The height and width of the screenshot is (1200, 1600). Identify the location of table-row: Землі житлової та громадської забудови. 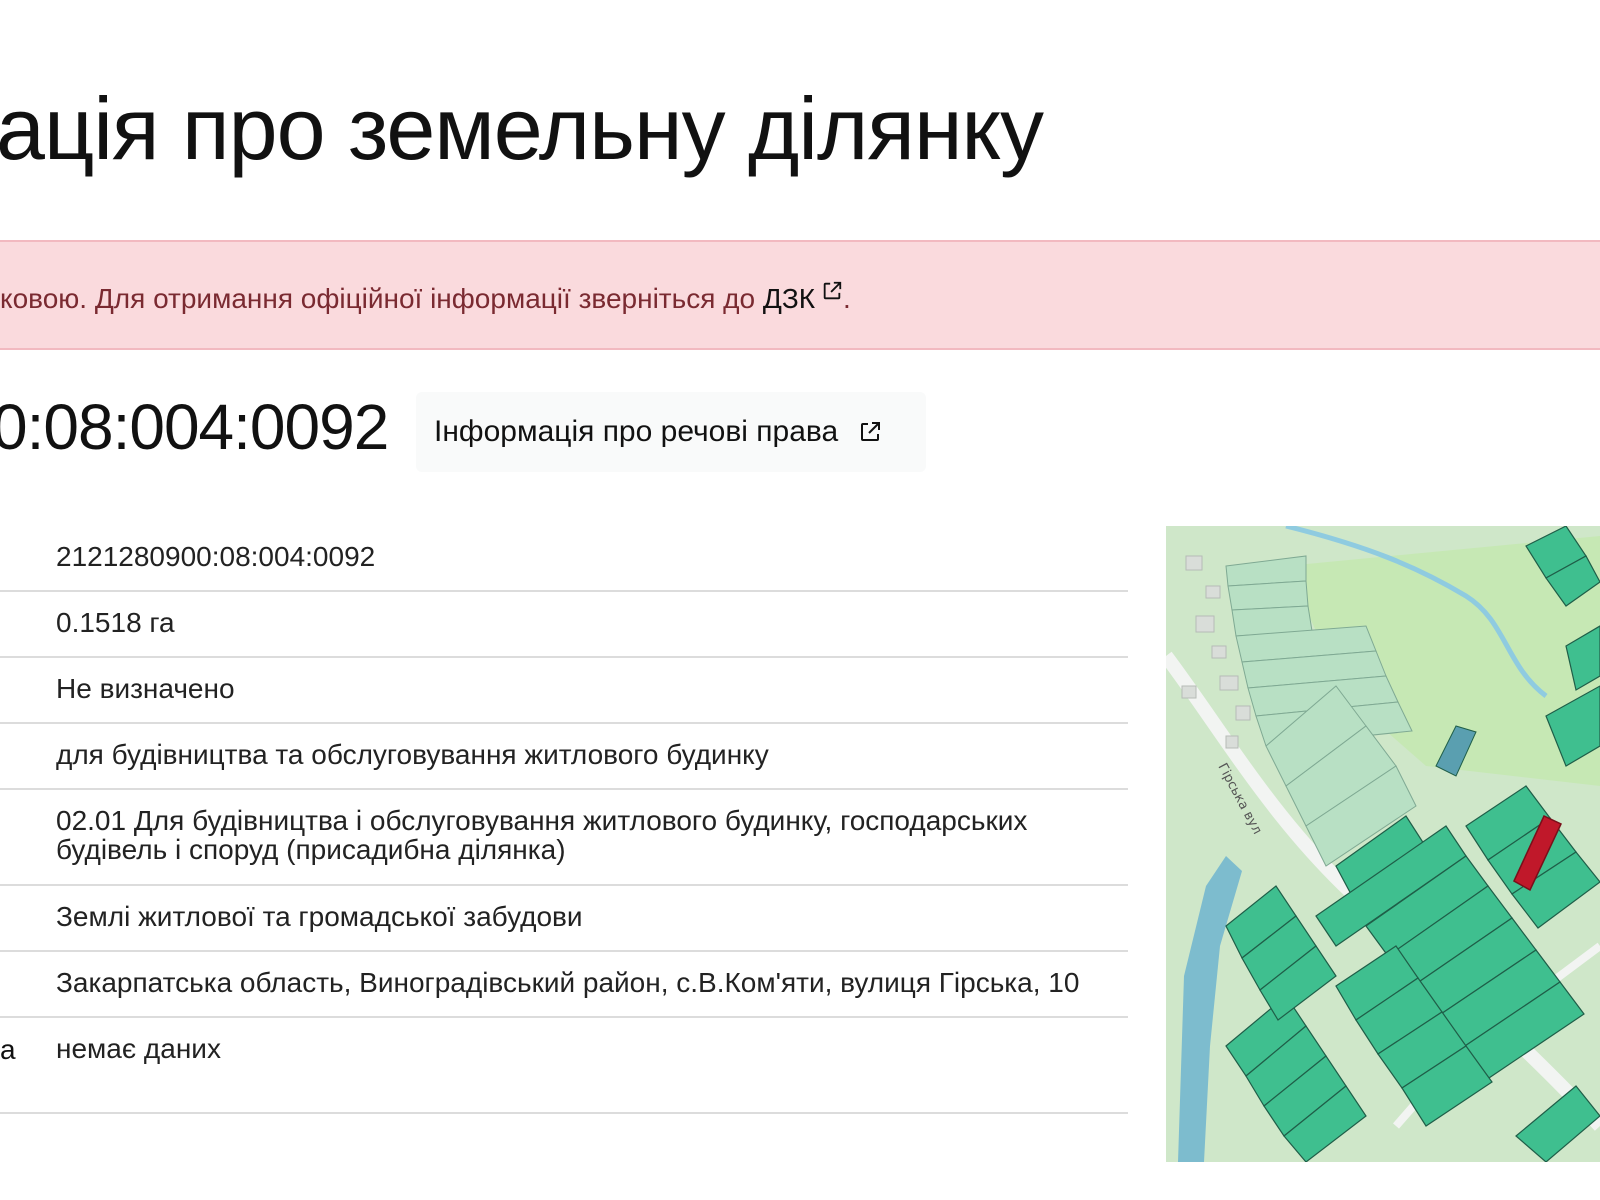
(564, 919).